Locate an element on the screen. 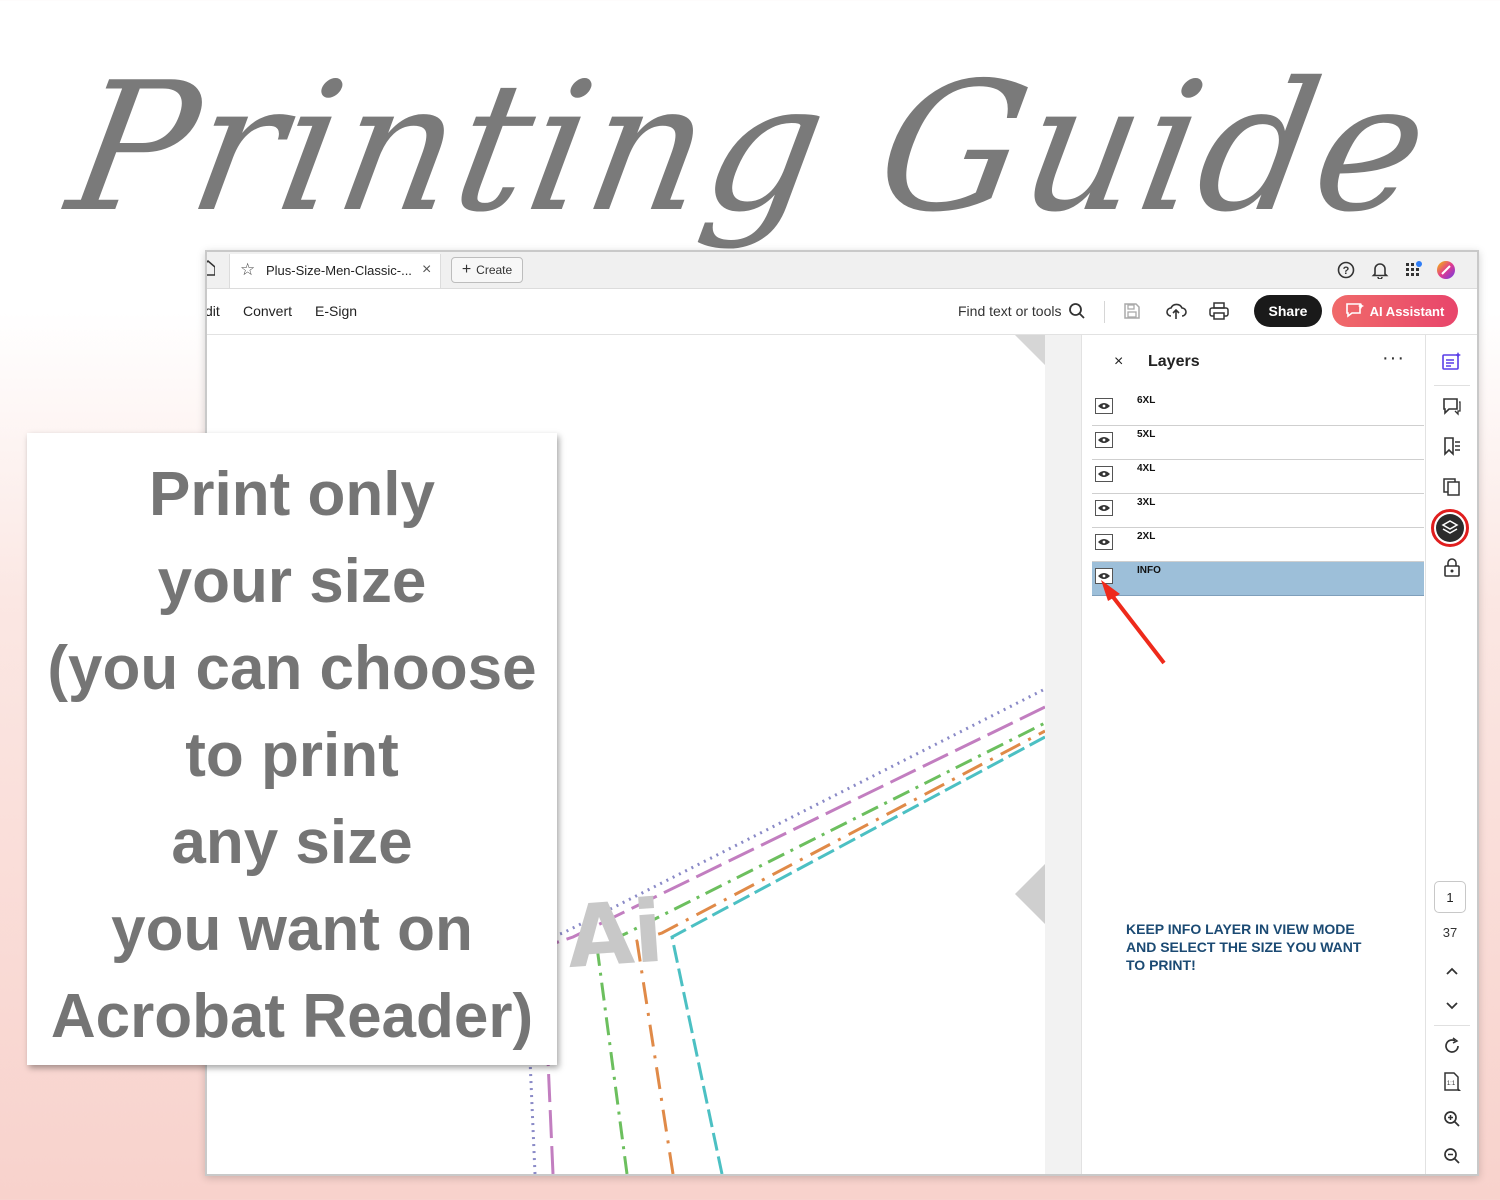 The height and width of the screenshot is (1200, 1500). pages-icon is located at coordinates (1452, 487).